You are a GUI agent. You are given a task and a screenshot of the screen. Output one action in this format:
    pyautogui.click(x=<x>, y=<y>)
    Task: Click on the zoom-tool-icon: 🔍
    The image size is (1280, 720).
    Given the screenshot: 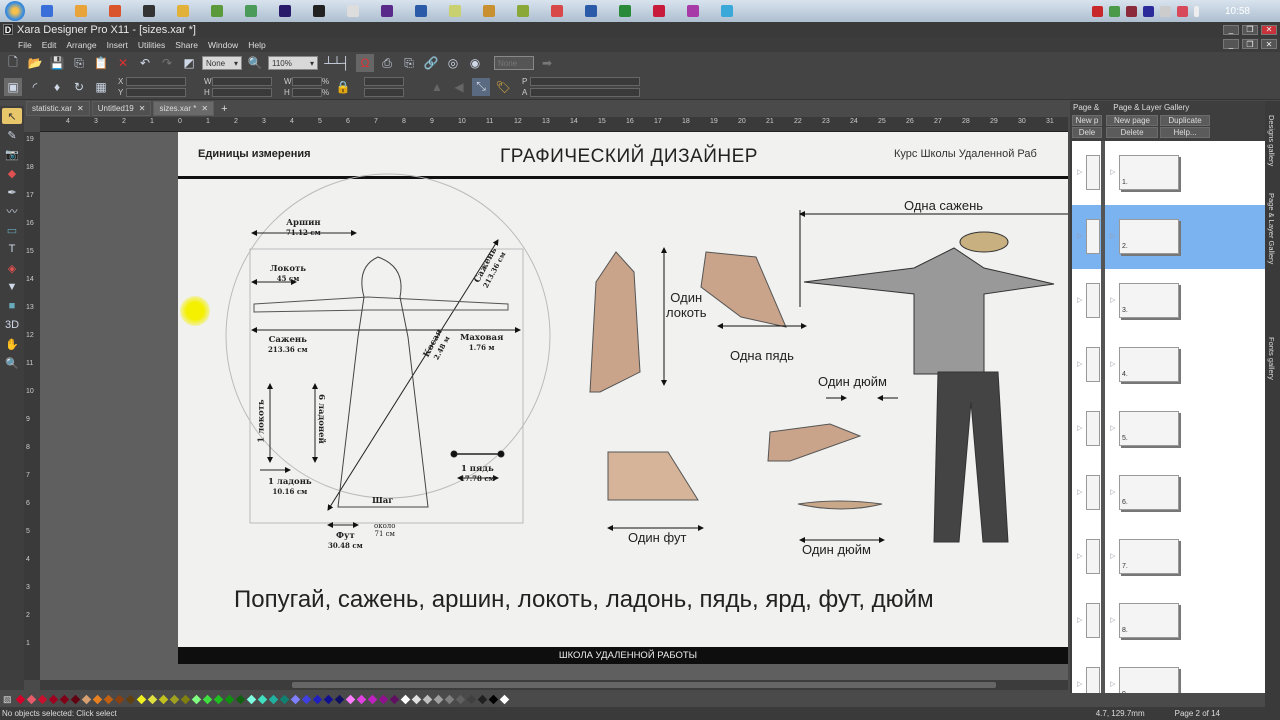 What is the action you would take?
    pyautogui.click(x=12, y=363)
    